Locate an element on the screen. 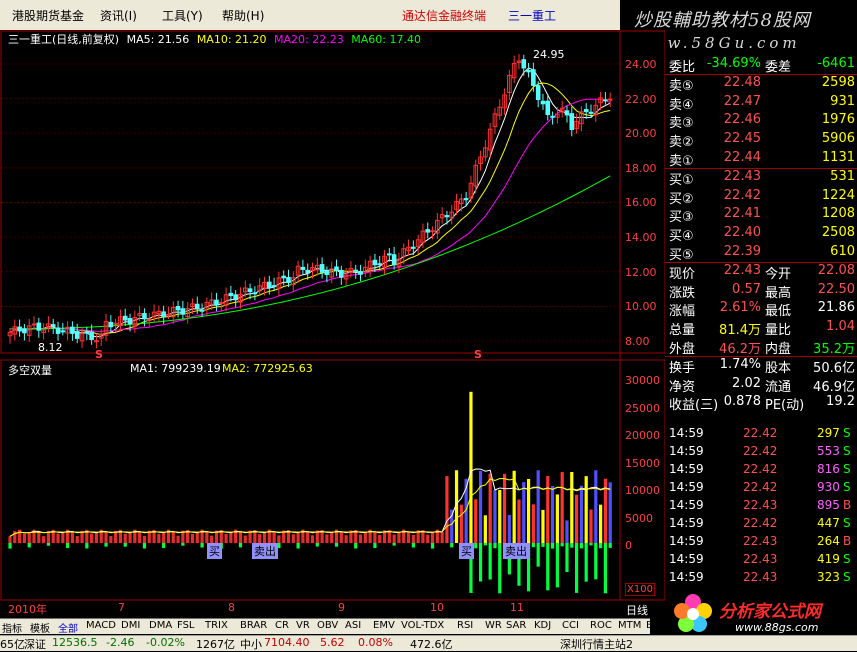  period-label: 日线 is located at coordinates (637, 610).